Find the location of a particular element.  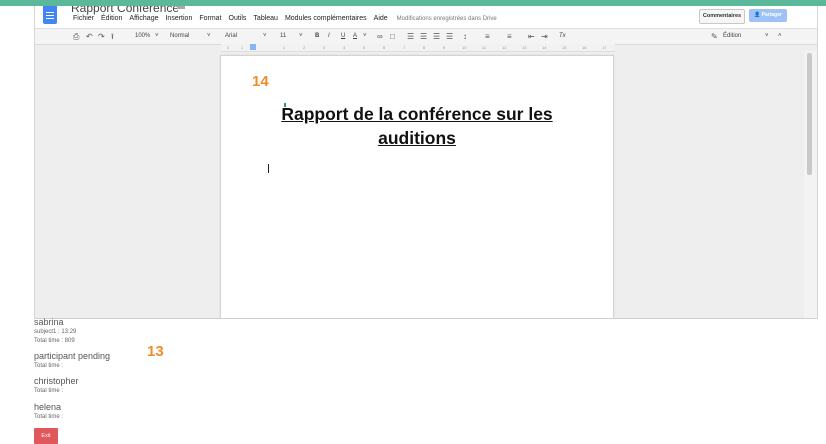

comment-icon: □ is located at coordinates (392, 36).